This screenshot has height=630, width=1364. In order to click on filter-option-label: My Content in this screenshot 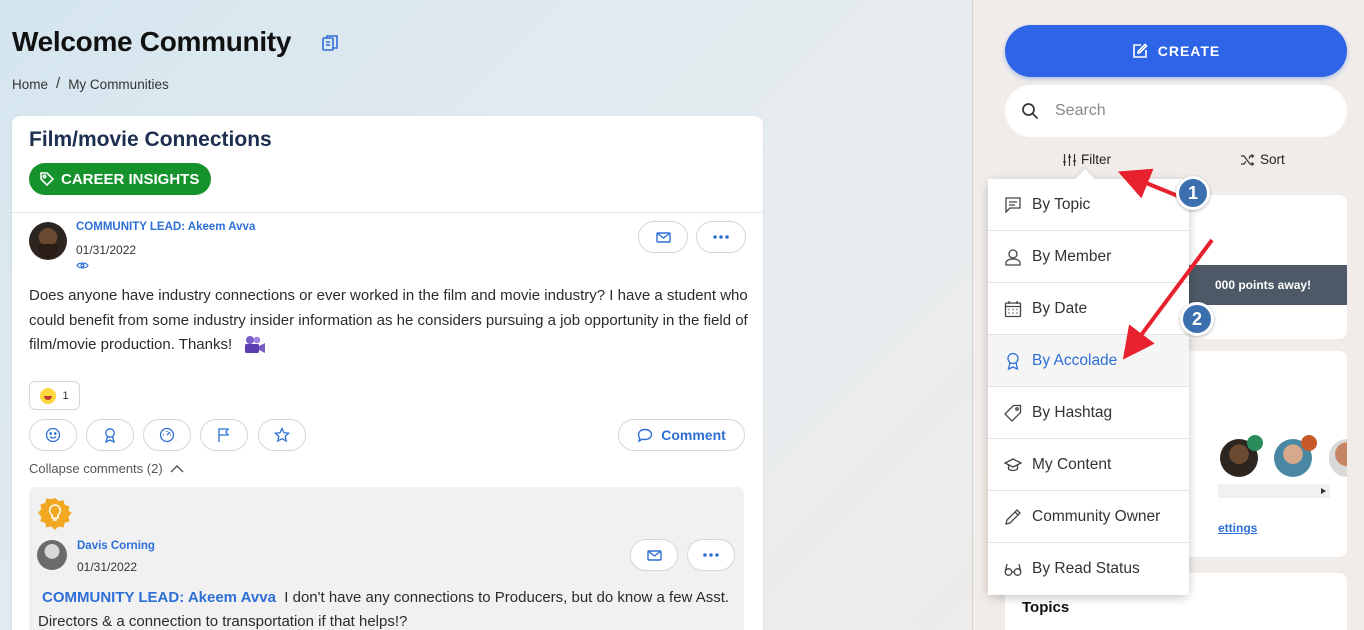, I will do `click(1072, 464)`.